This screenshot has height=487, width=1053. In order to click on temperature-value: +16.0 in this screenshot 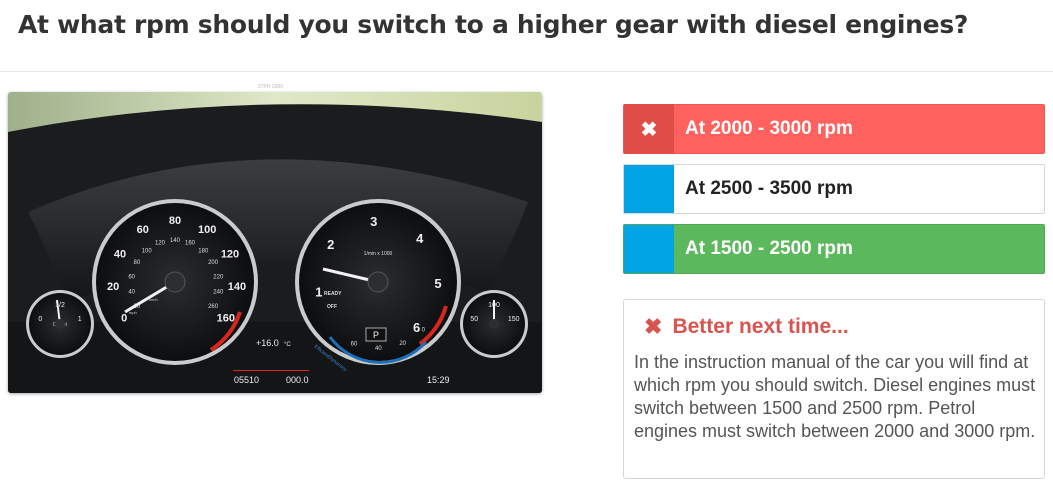, I will do `click(267, 343)`.